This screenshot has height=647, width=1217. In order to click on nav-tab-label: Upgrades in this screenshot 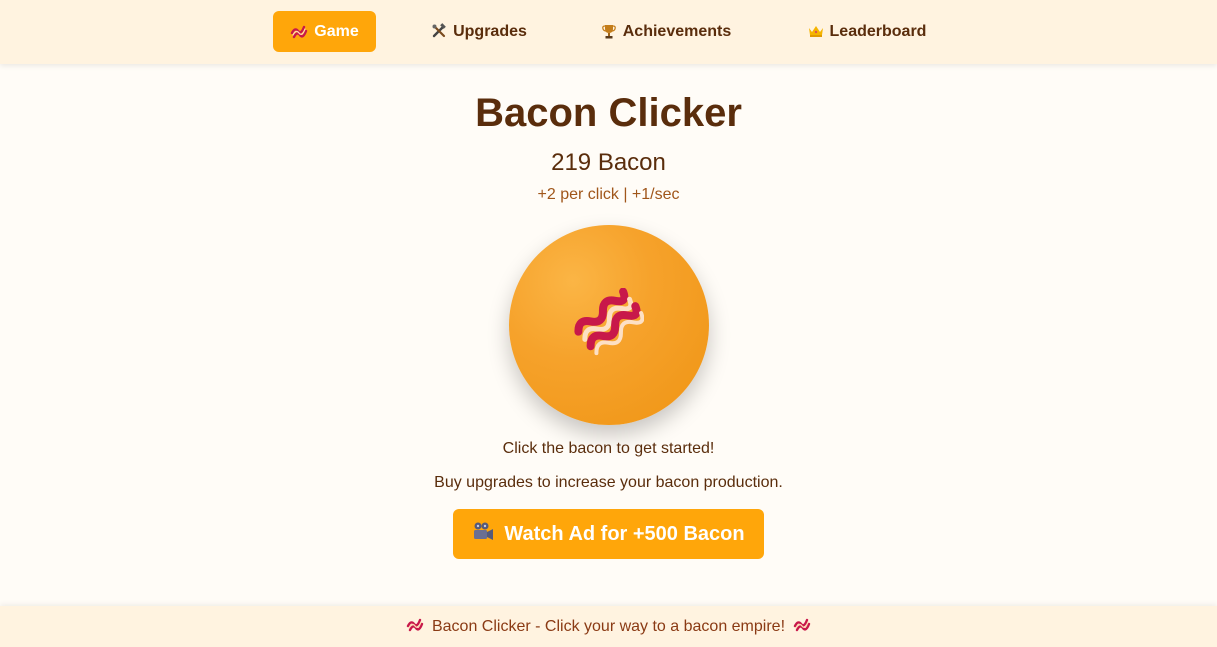, I will do `click(490, 31)`.